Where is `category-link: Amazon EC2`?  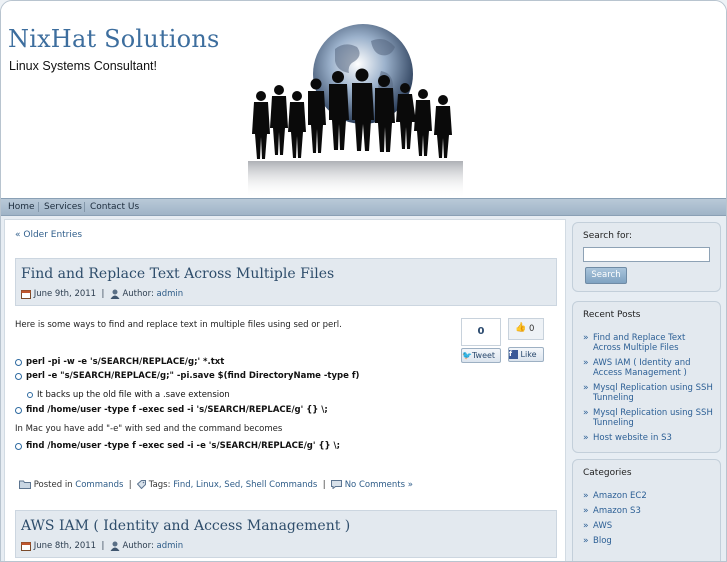 category-link: Amazon EC2 is located at coordinates (648, 496).